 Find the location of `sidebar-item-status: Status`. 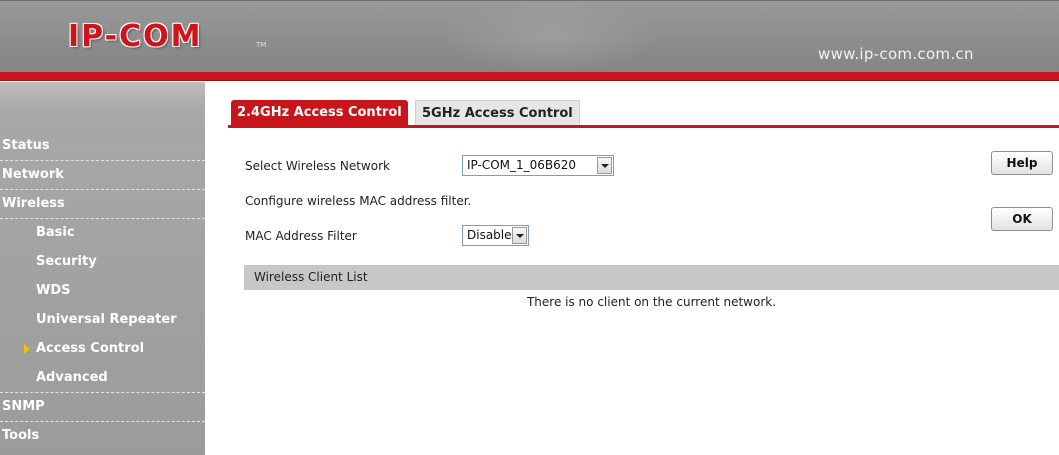

sidebar-item-status: Status is located at coordinates (102, 146).